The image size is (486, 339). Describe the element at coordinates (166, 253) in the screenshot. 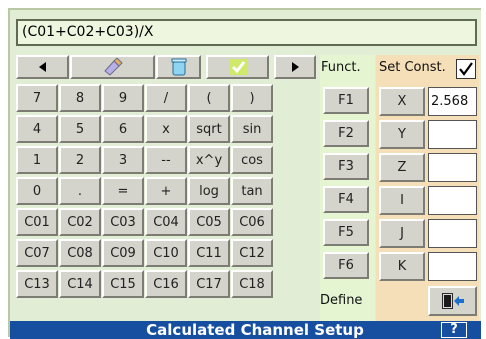

I see `key-channel-c10: C10` at that location.